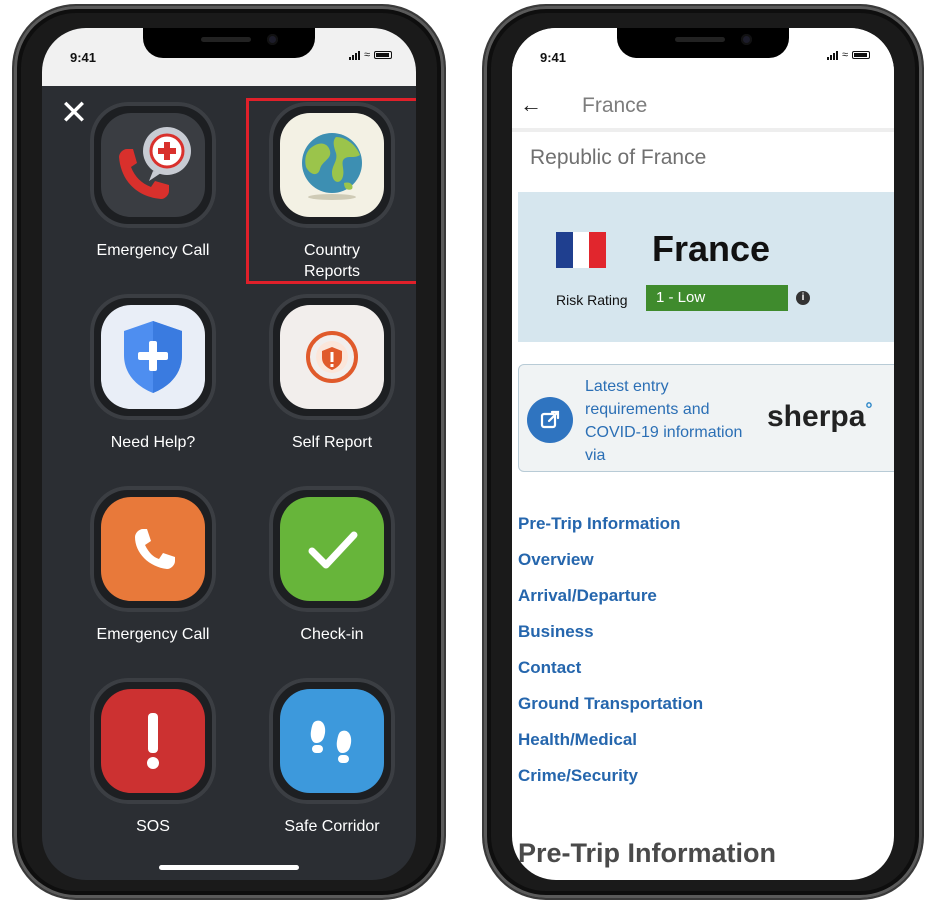 This screenshot has height=904, width=928. Describe the element at coordinates (711, 248) in the screenshot. I see `country-name: France` at that location.